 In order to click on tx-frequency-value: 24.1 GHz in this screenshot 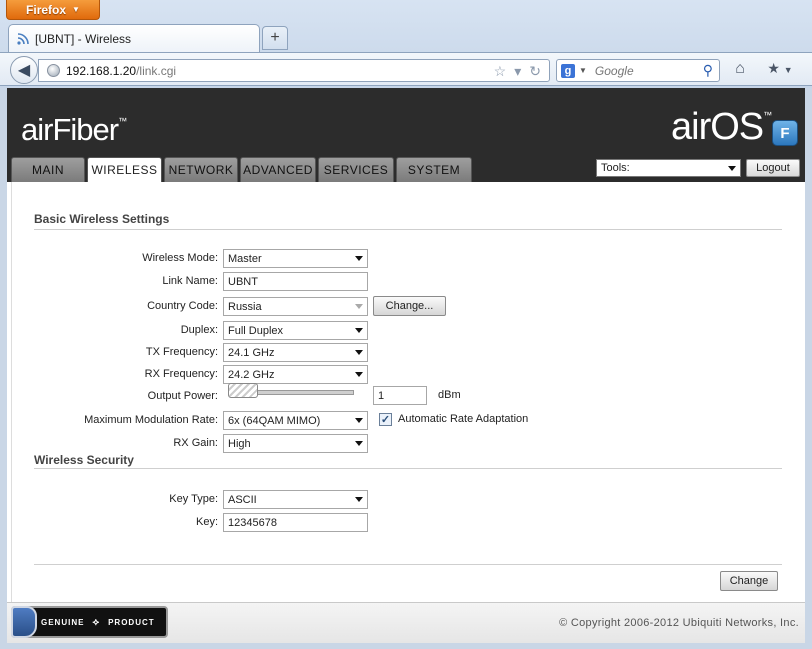, I will do `click(251, 352)`.